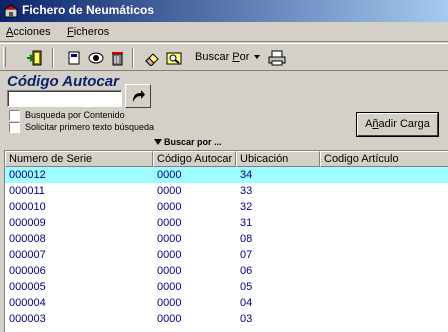 The image size is (448, 332). What do you see at coordinates (27, 239) in the screenshot?
I see `cell-serie: 000008` at bounding box center [27, 239].